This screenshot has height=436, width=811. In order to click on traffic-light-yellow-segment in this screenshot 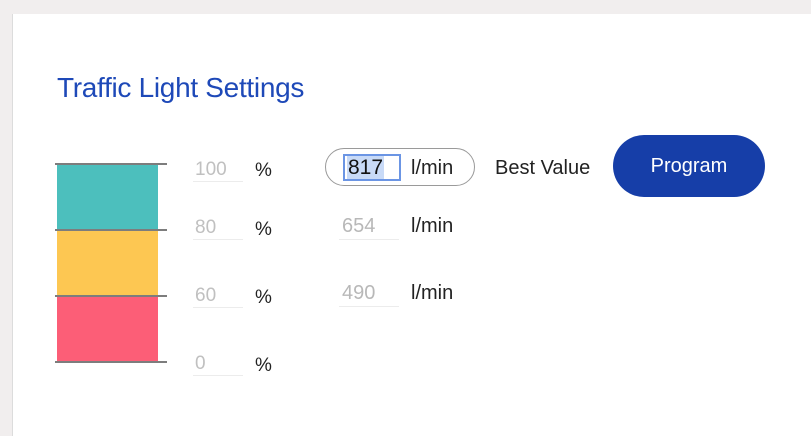, I will do `click(107, 263)`.